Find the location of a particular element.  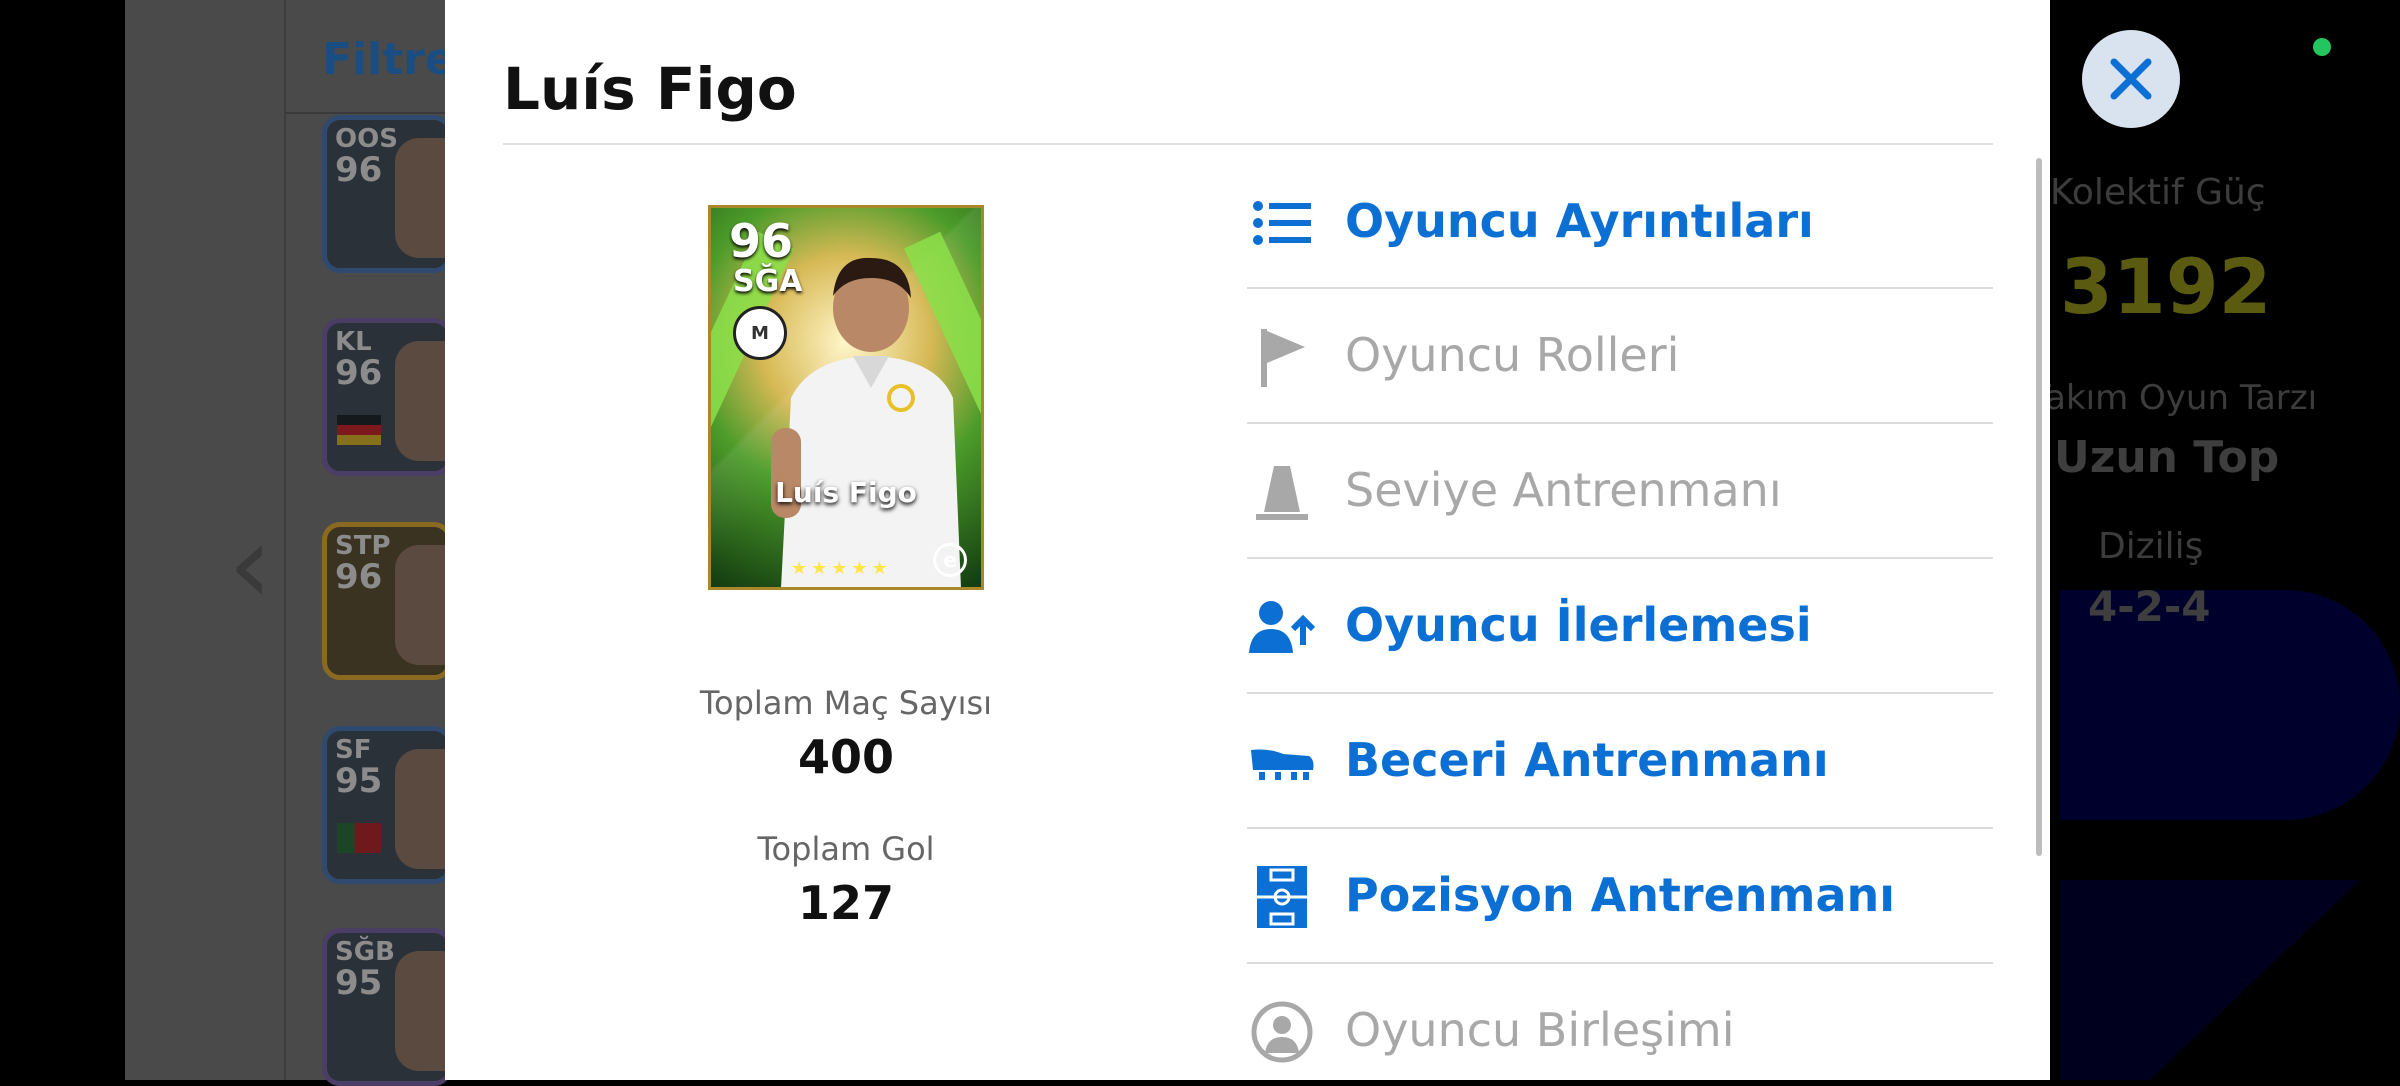

player-card-thumb: SF 95 is located at coordinates (387, 805).